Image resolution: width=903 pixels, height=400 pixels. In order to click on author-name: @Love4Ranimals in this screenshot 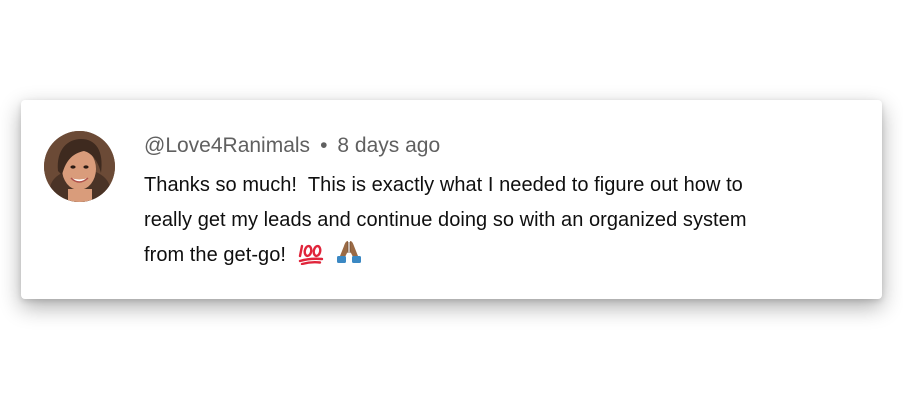, I will do `click(227, 145)`.